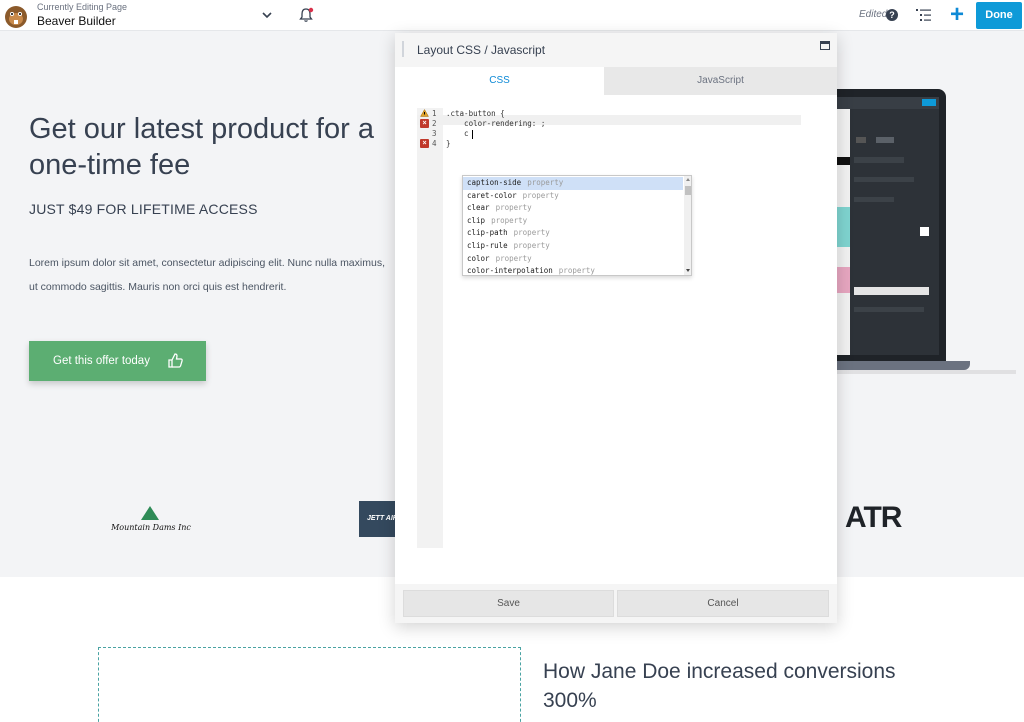 This screenshot has height=722, width=1024. I want to click on case-study-heading: How Jane Doe increased conversions 300%, so click(719, 686).